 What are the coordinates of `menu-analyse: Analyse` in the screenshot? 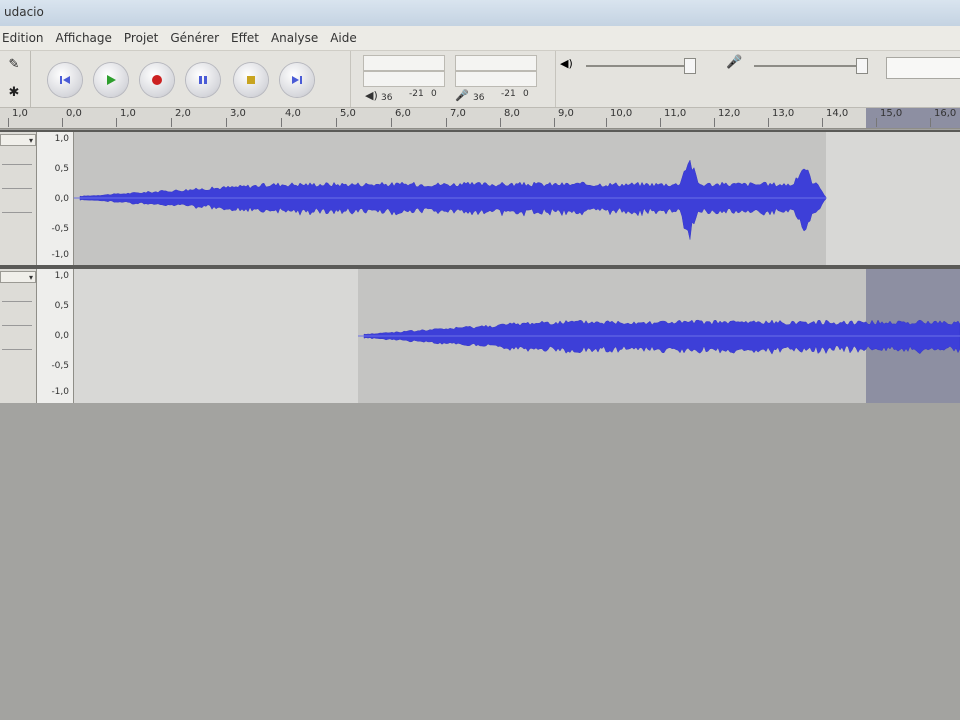 It's located at (294, 38).